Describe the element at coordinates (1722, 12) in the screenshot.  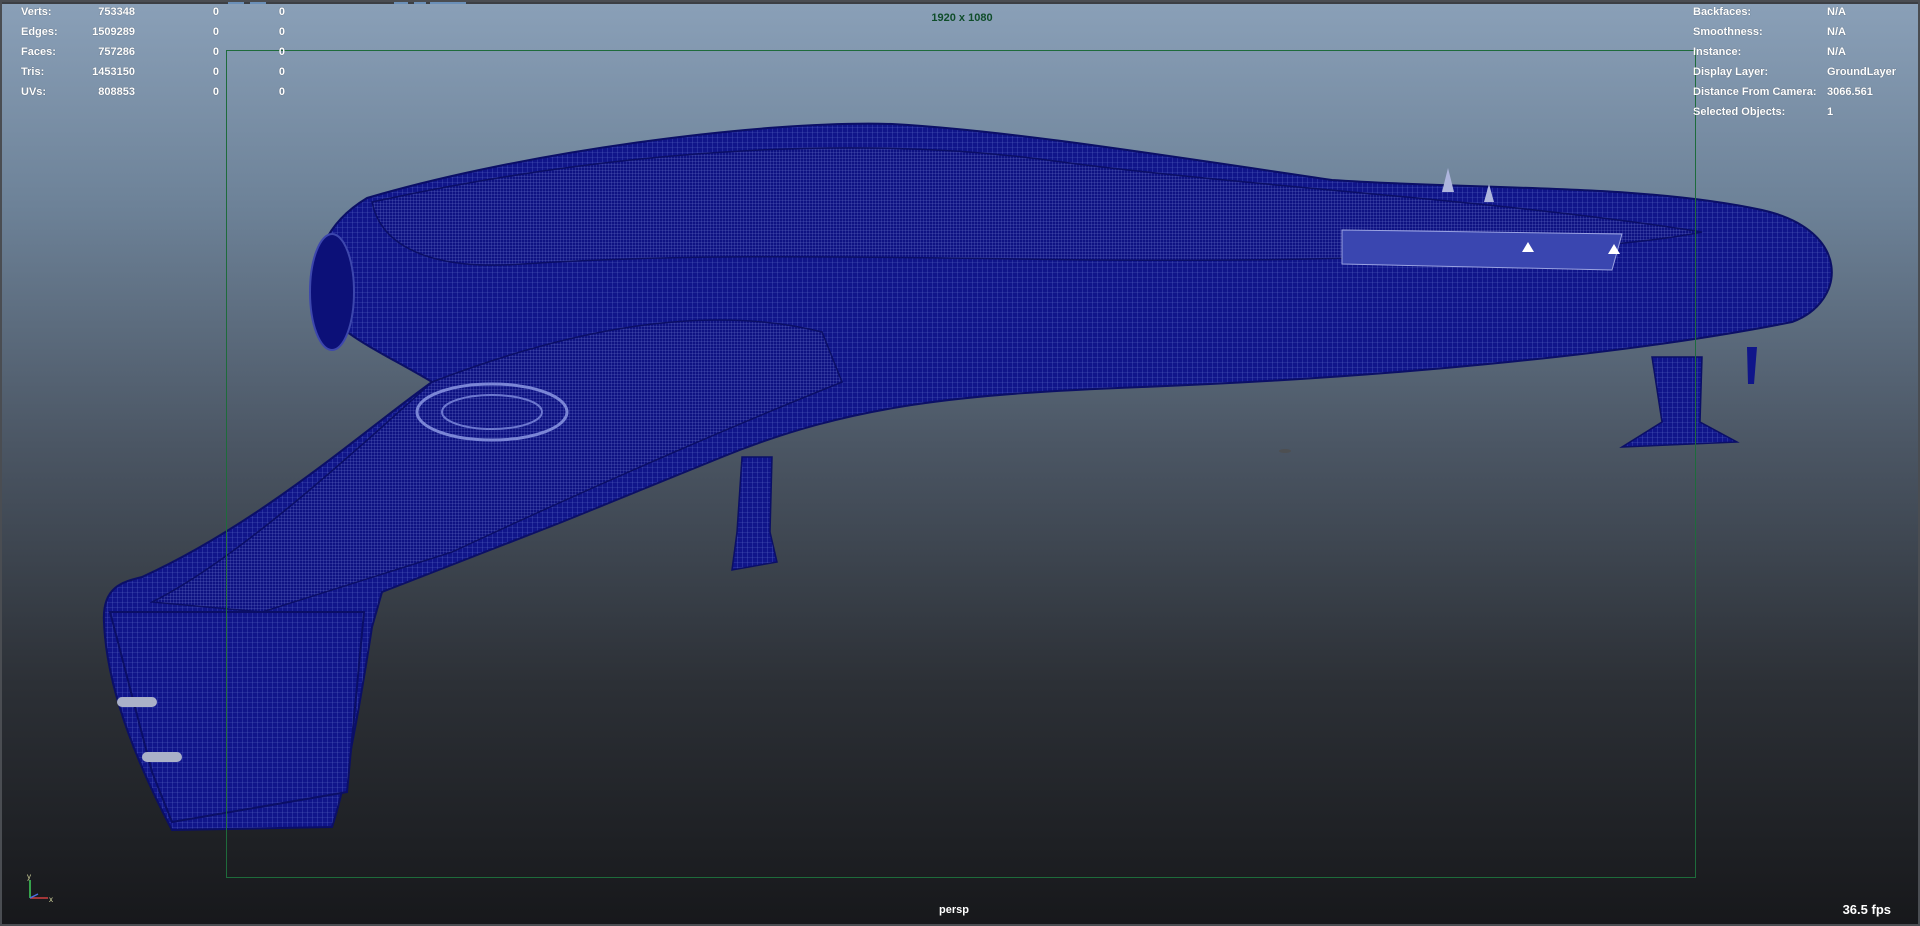
I see `hud-label: Backfaces:` at that location.